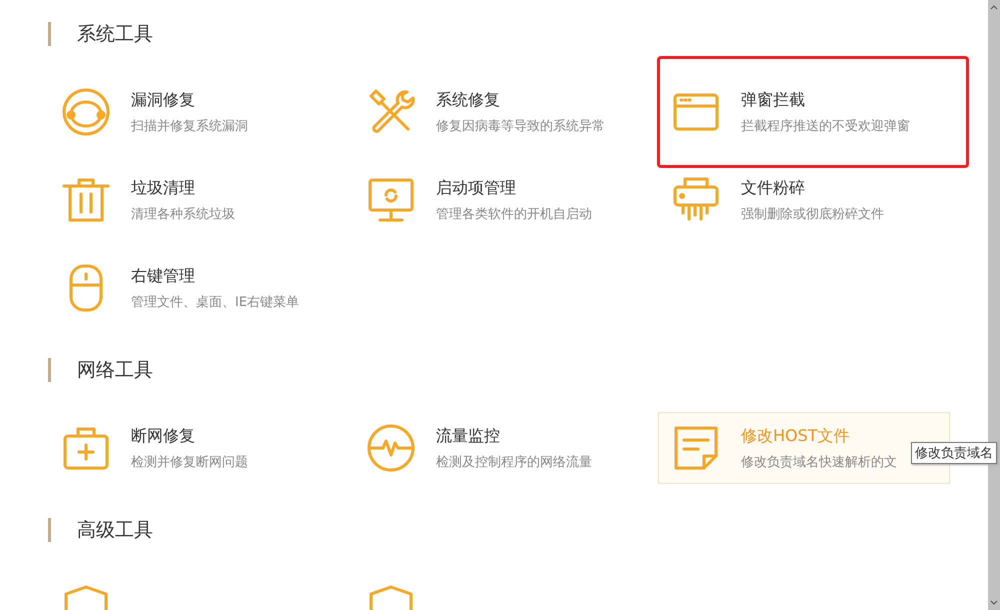 This screenshot has width=1000, height=610. I want to click on tool-description: 检测及控制程序的网络流量, so click(514, 462).